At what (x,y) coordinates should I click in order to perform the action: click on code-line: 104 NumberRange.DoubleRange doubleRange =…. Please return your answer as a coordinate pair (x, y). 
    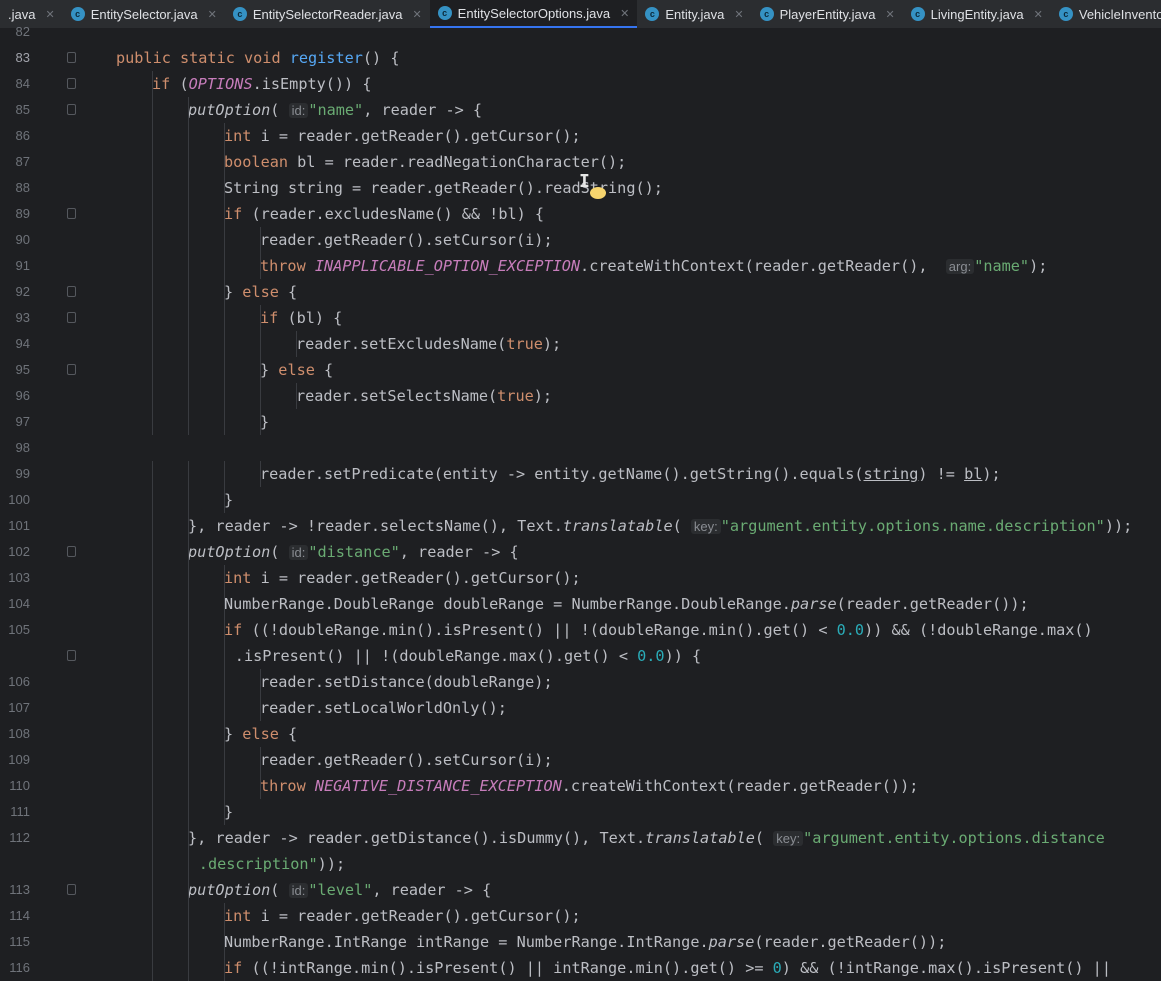
    Looking at the image, I should click on (580, 604).